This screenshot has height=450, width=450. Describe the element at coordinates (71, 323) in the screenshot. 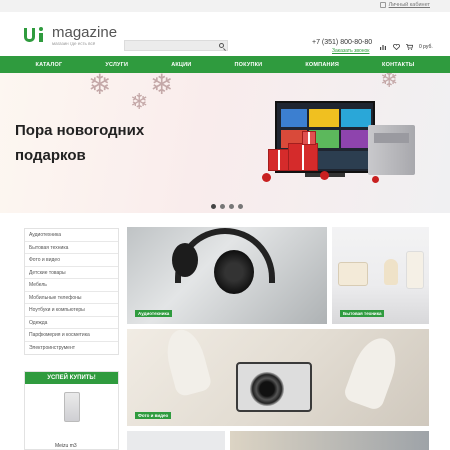

I see `sidebar-item-clothing: Одежда` at that location.